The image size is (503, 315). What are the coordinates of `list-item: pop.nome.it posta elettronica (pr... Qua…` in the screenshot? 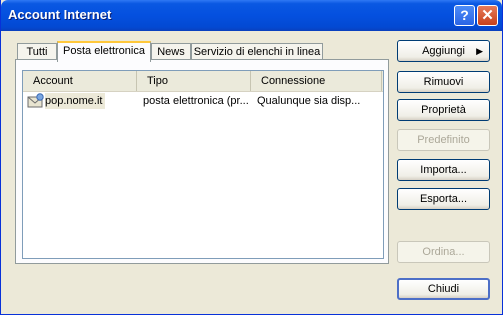 It's located at (203, 101).